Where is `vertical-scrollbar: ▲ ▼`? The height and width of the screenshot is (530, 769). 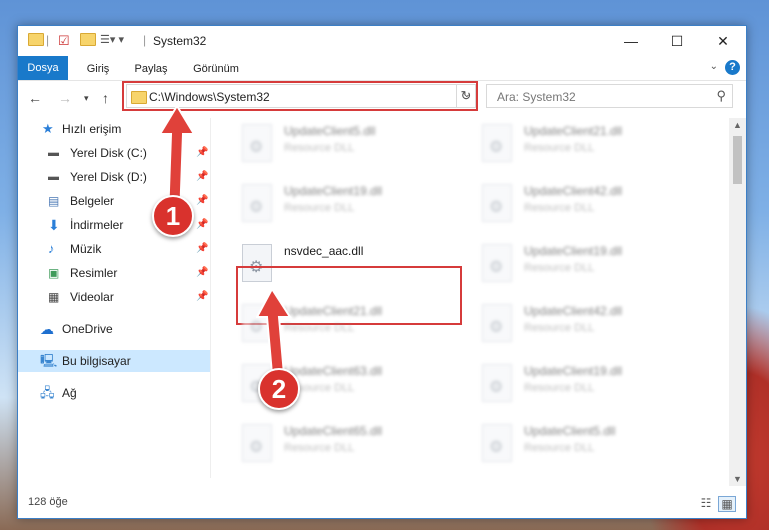 vertical-scrollbar: ▲ ▼ is located at coordinates (737, 302).